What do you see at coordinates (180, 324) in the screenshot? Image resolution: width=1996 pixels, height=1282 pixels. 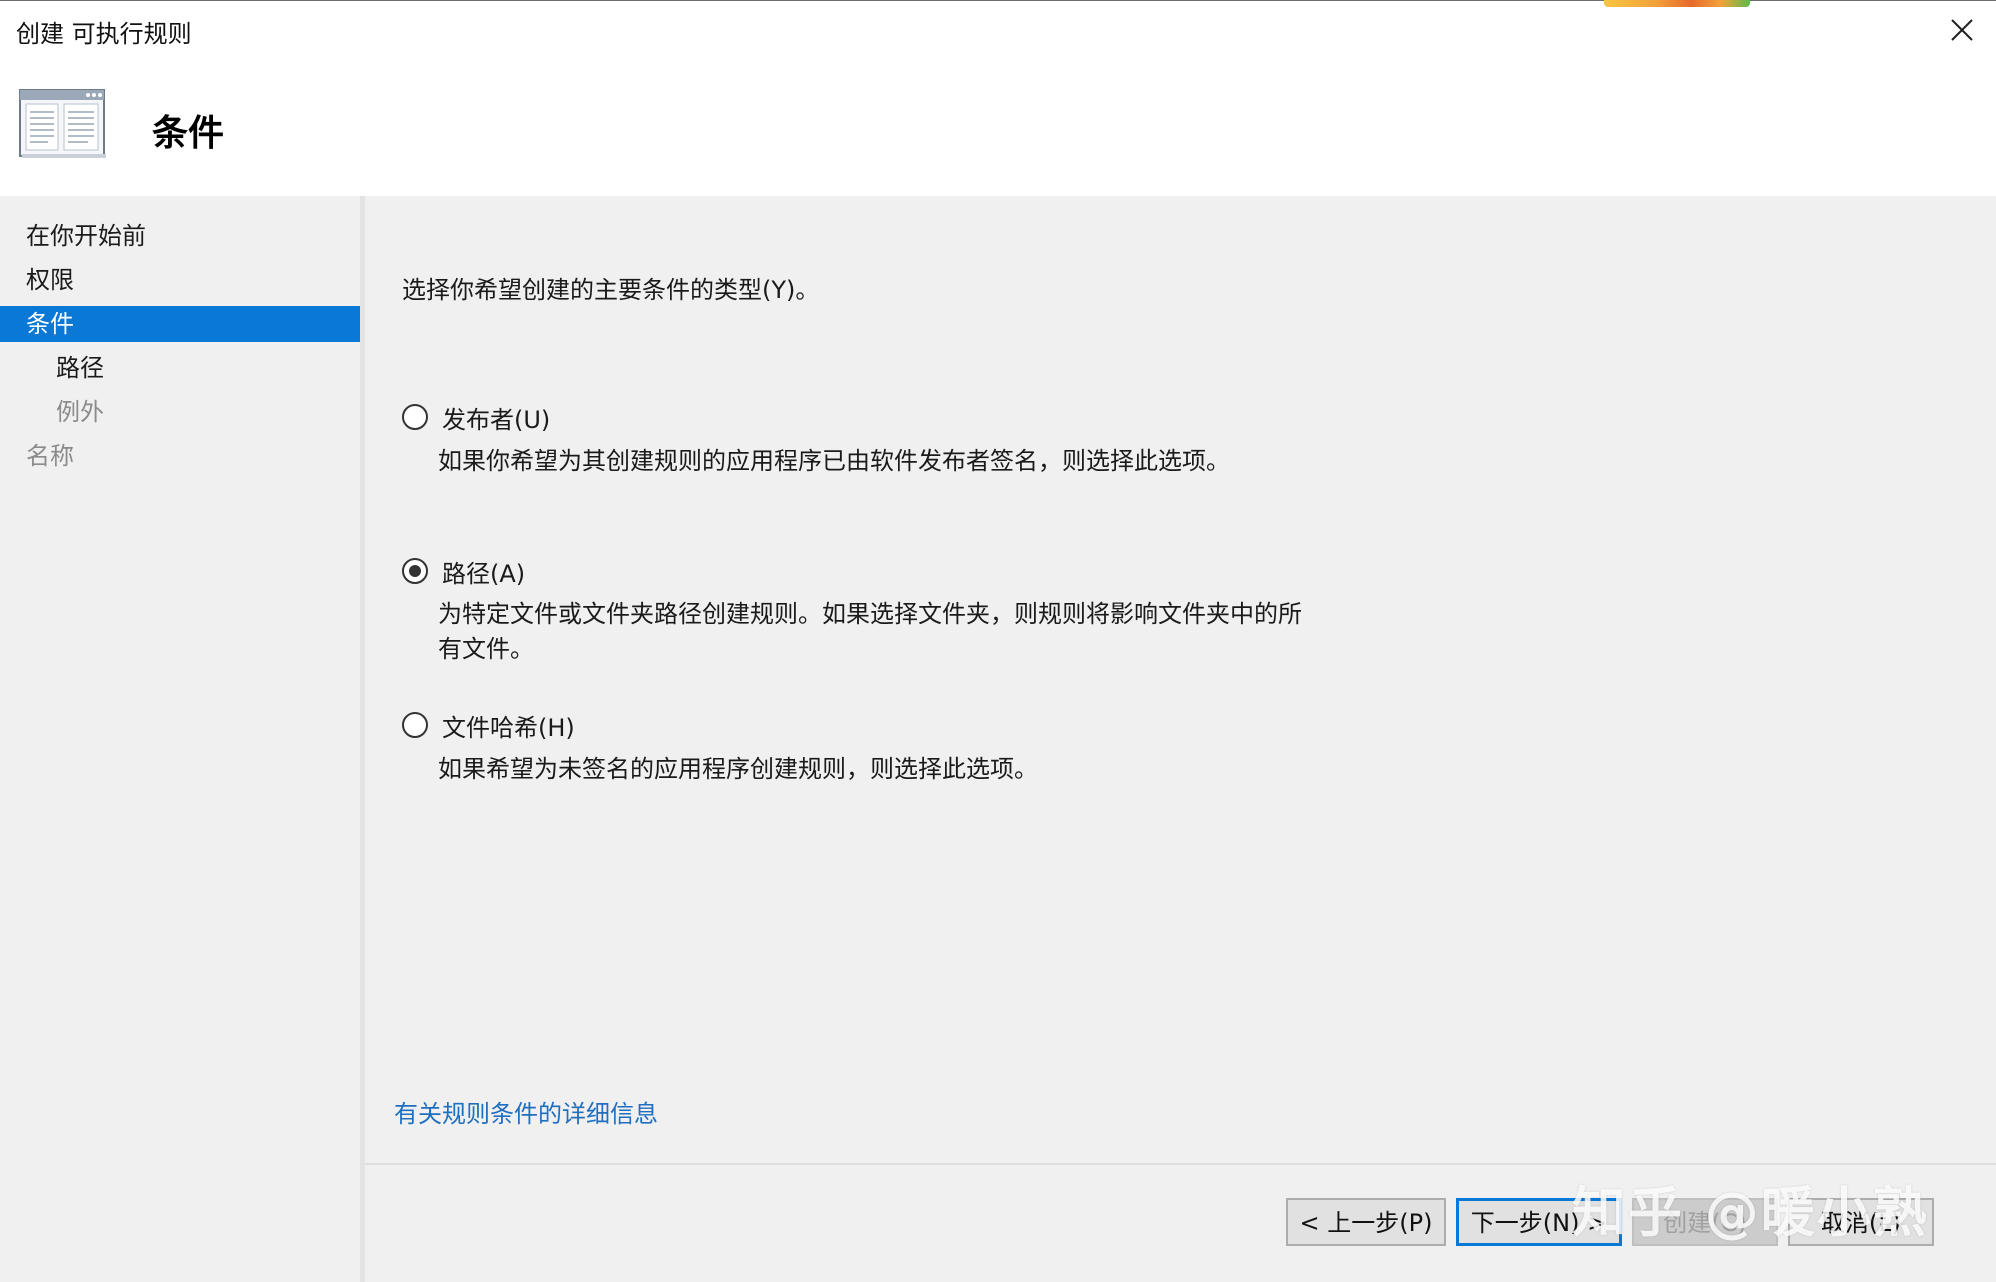 I see `sidebar-item-conditions: 条件` at bounding box center [180, 324].